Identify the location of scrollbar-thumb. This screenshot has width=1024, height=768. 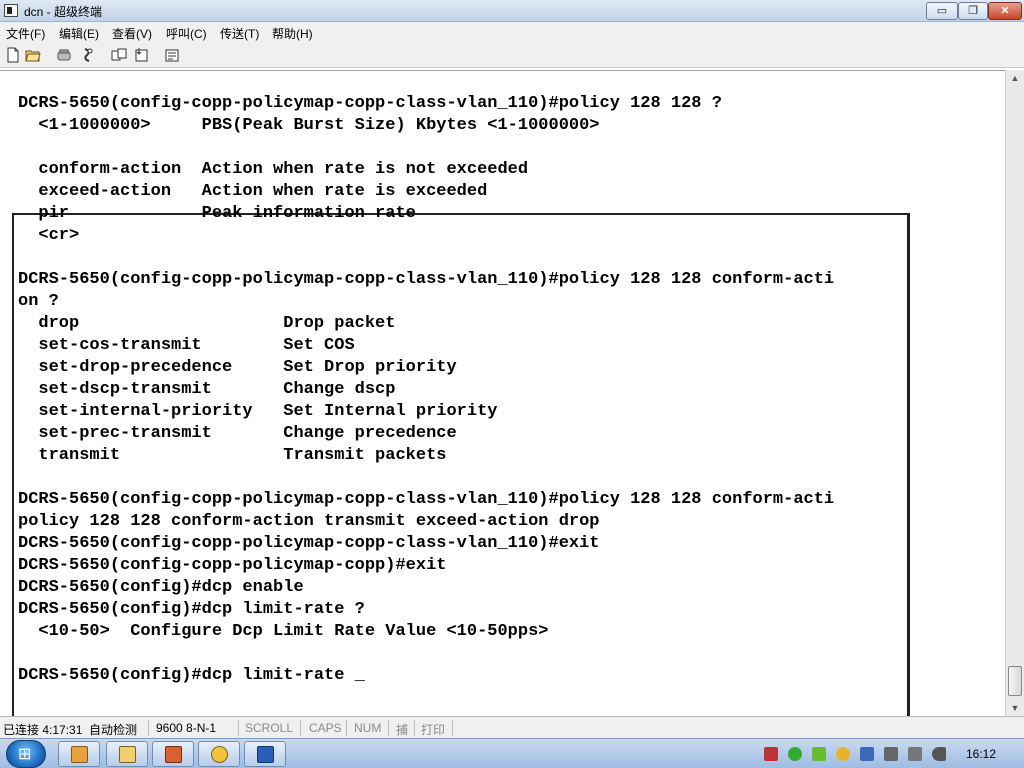
(1015, 681).